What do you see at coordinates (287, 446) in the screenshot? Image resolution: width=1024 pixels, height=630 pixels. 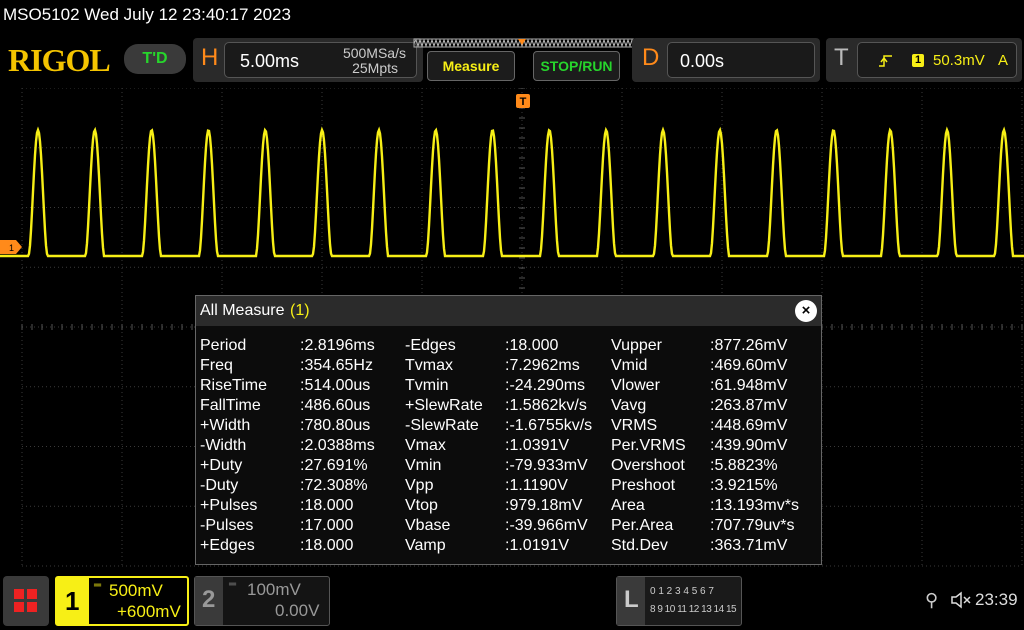 I see `measure-row: -Width:2.0388ms` at bounding box center [287, 446].